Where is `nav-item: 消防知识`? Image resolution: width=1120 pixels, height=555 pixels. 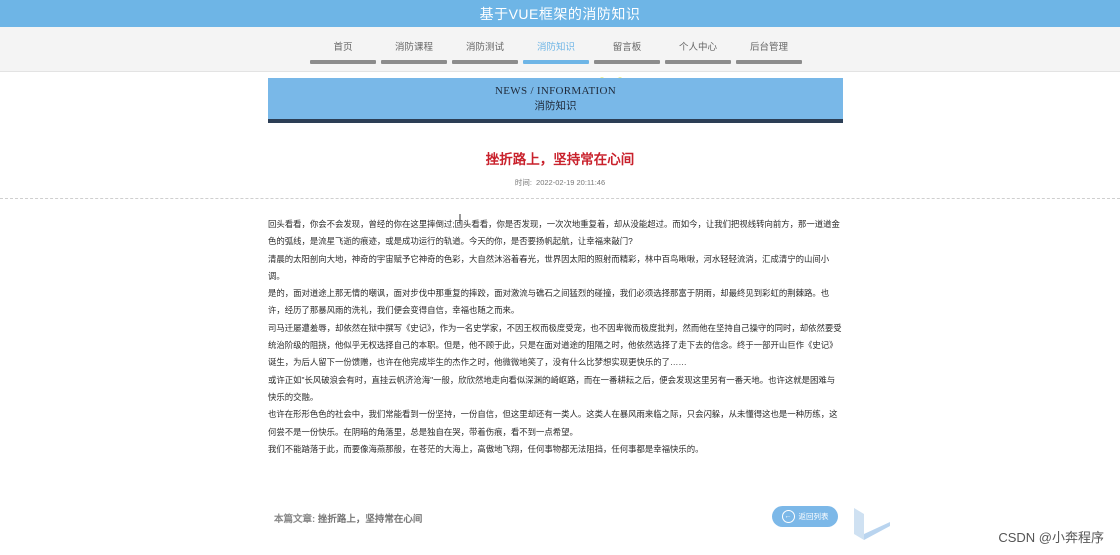 nav-item: 消防知识 is located at coordinates (556, 51).